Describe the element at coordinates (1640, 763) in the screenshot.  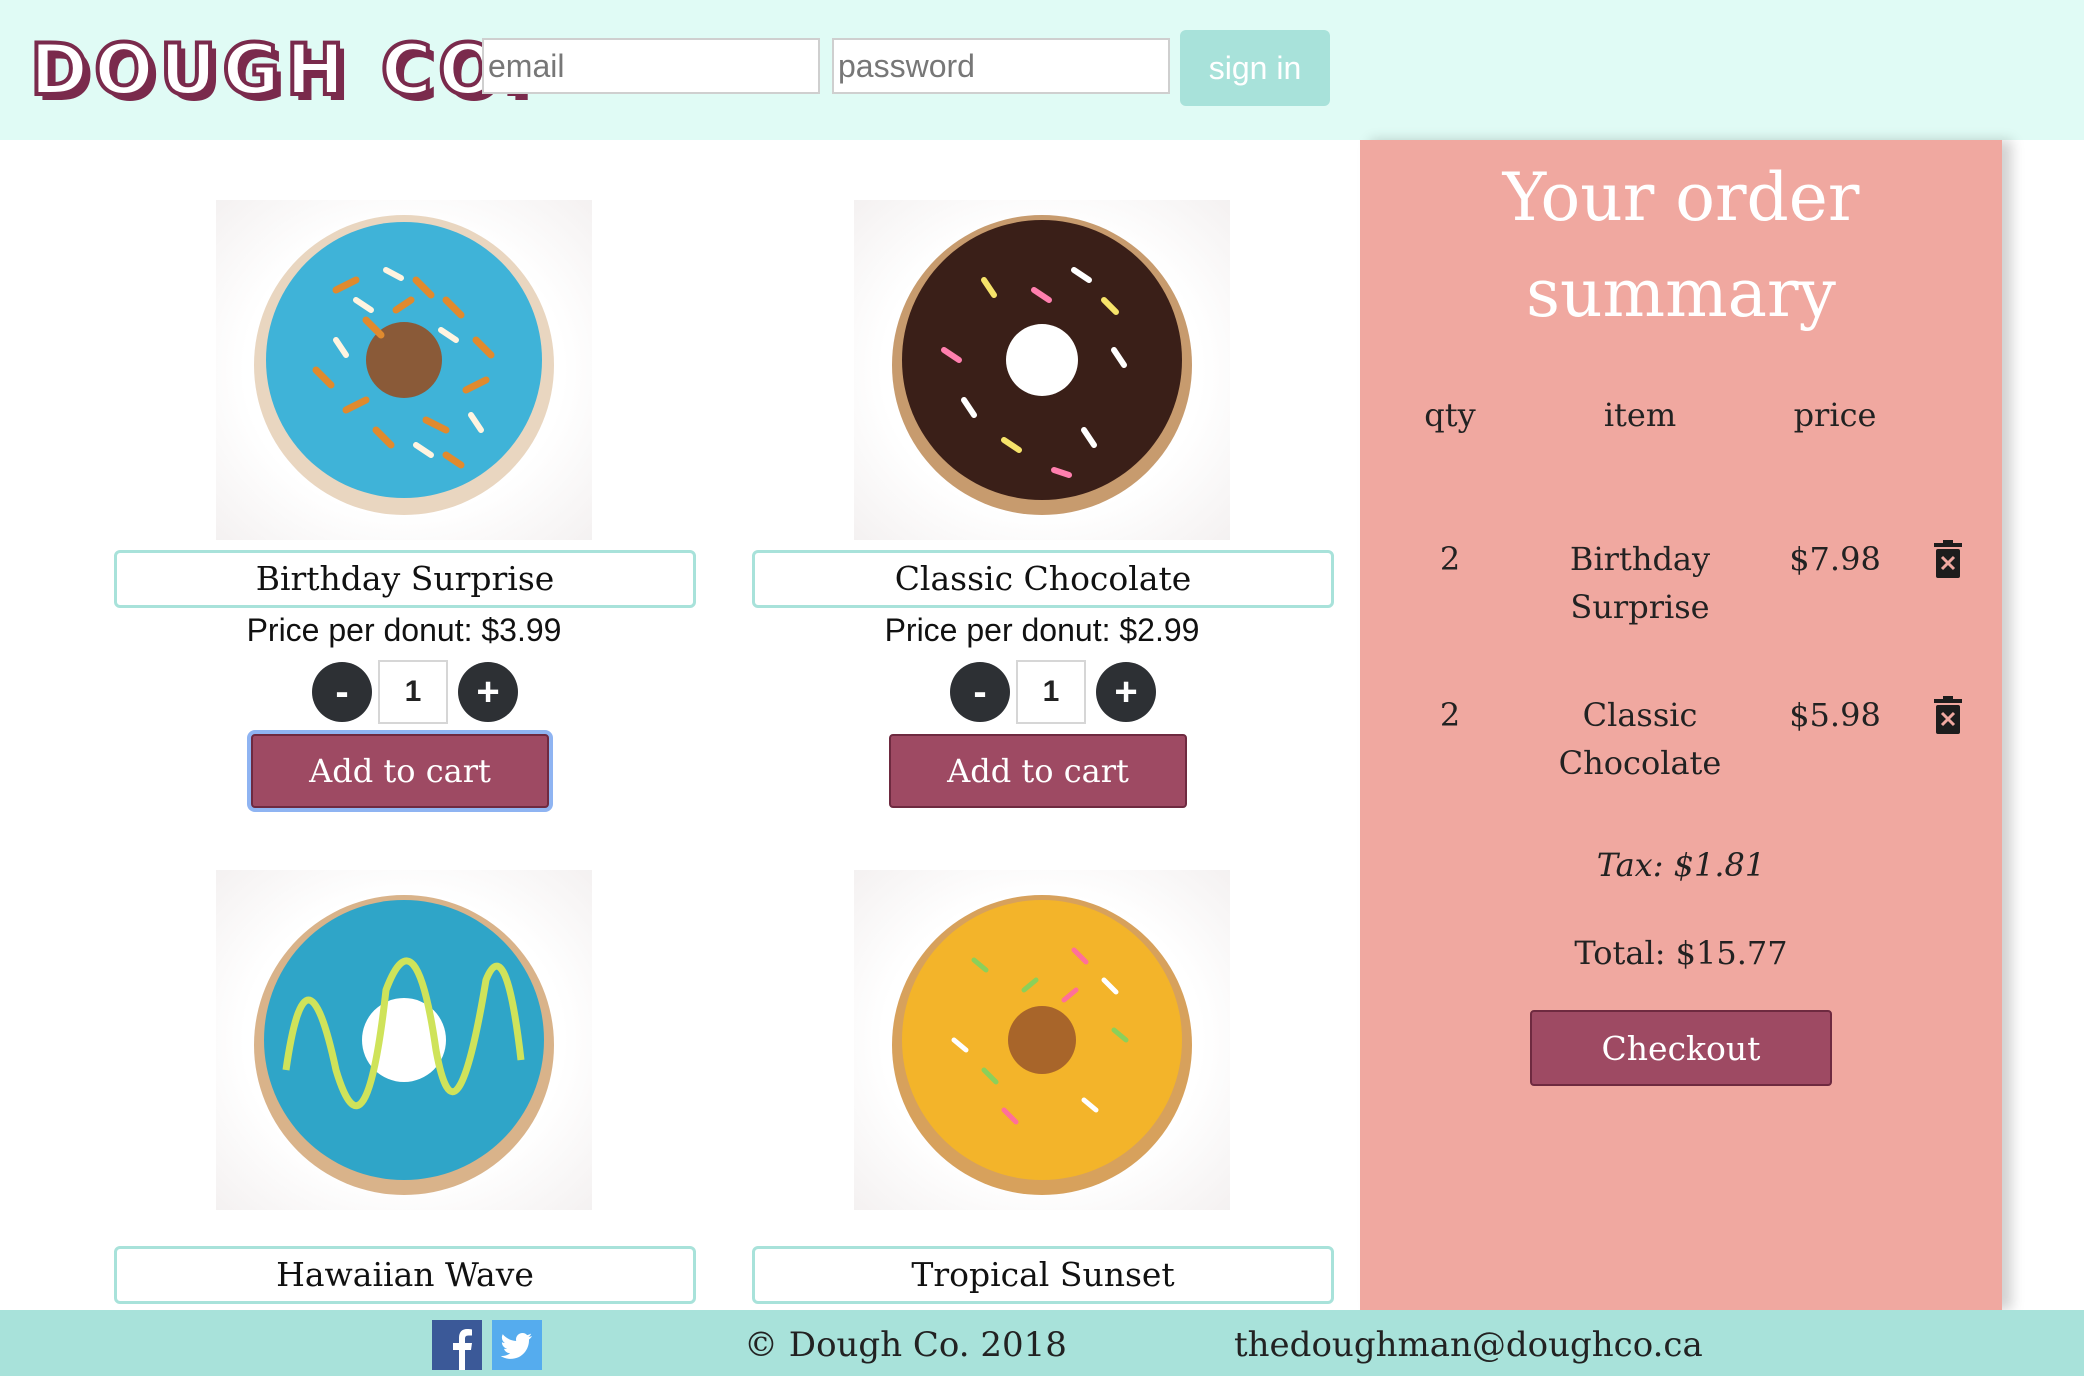
I see `order-row-item-line: Chocolate` at that location.